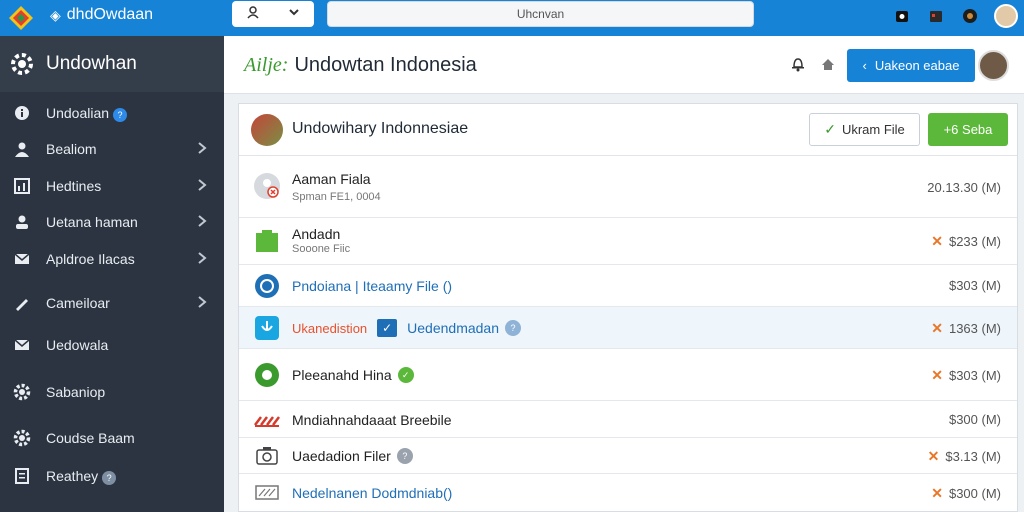  What do you see at coordinates (830, 129) in the screenshot?
I see `check-icon: ✓` at bounding box center [830, 129].